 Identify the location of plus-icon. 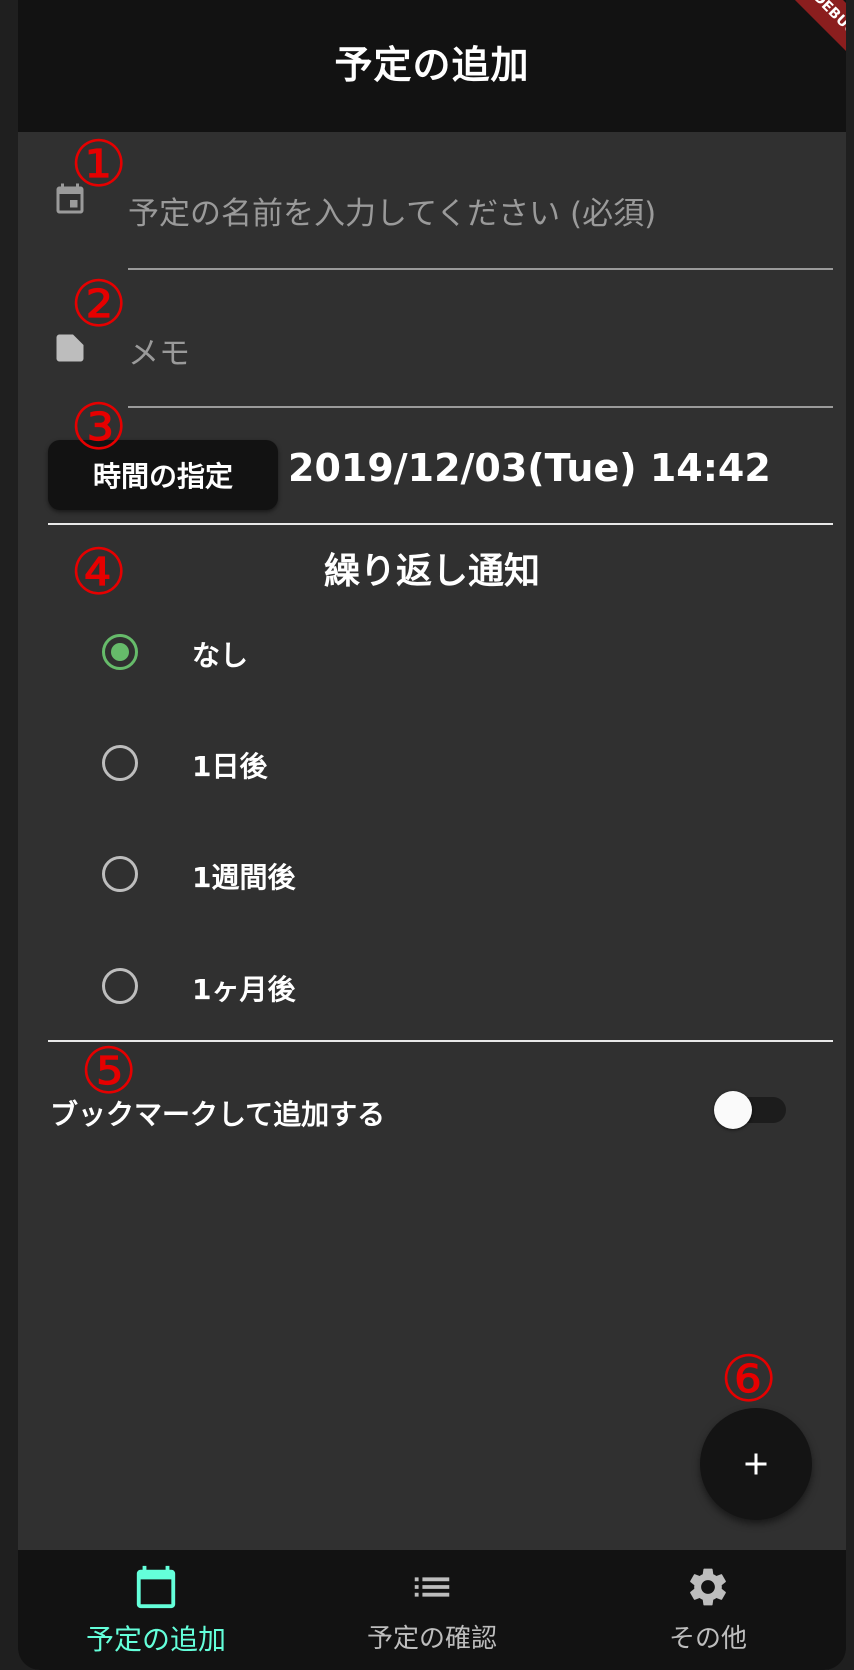
(756, 1464).